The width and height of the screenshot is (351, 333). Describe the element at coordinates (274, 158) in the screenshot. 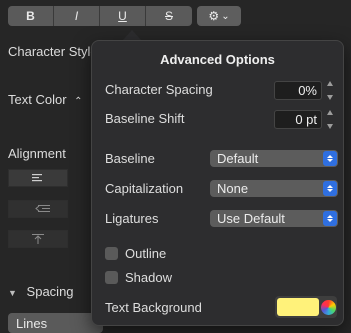

I see `baseline-select: Default` at that location.